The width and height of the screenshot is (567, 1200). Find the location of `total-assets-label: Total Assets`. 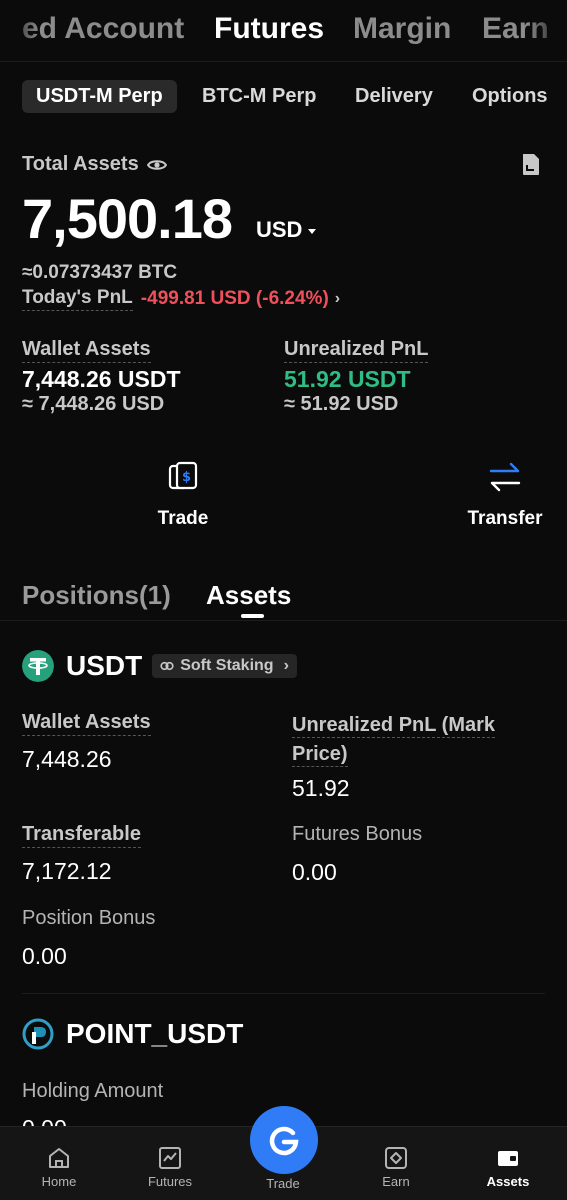

total-assets-label: Total Assets is located at coordinates (80, 164).